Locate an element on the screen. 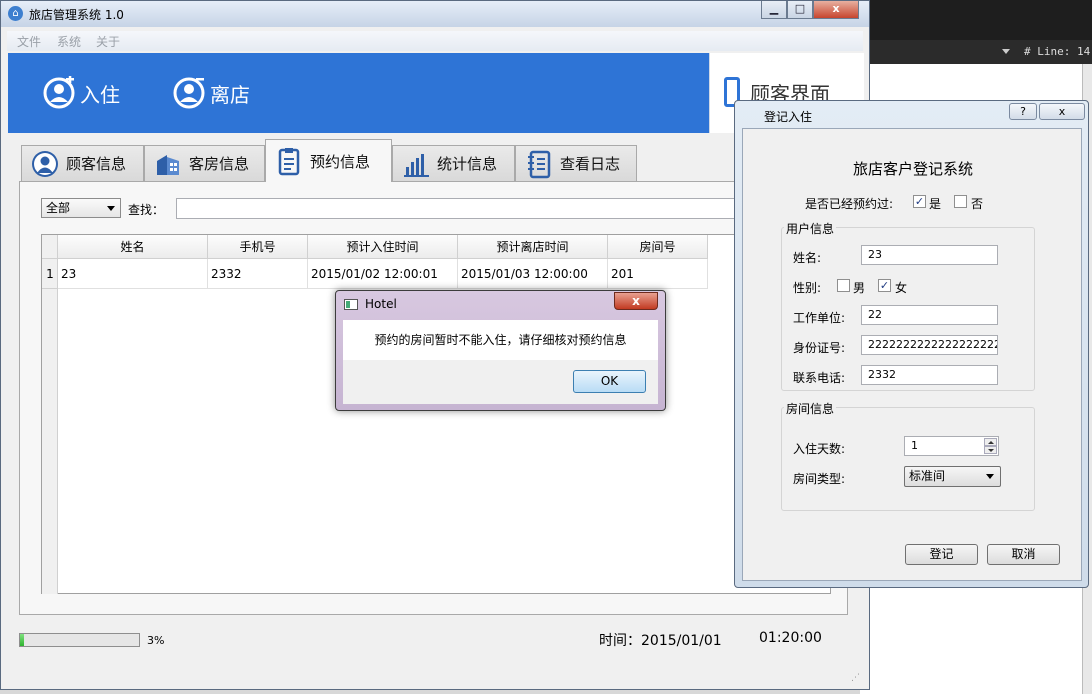 The height and width of the screenshot is (694, 1092). bar-chart-icon is located at coordinates (416, 165).